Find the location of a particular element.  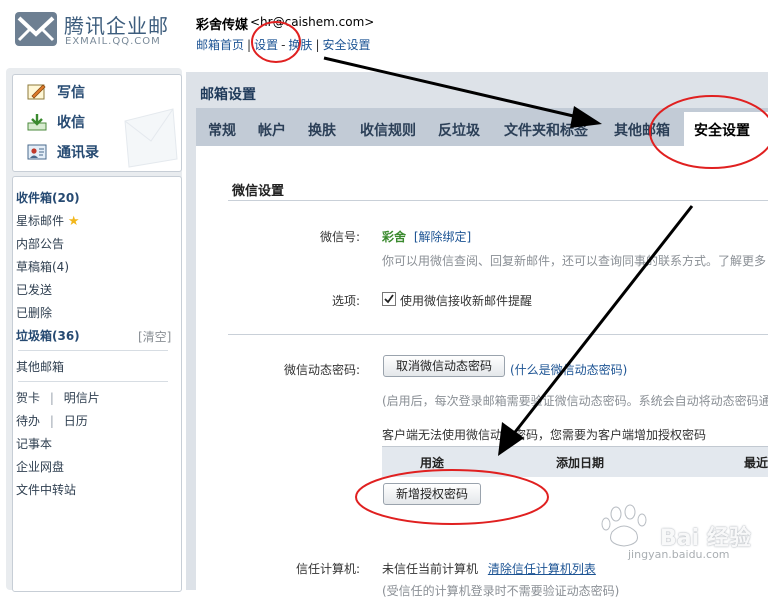

receive-label: 收信 is located at coordinates (71, 123).